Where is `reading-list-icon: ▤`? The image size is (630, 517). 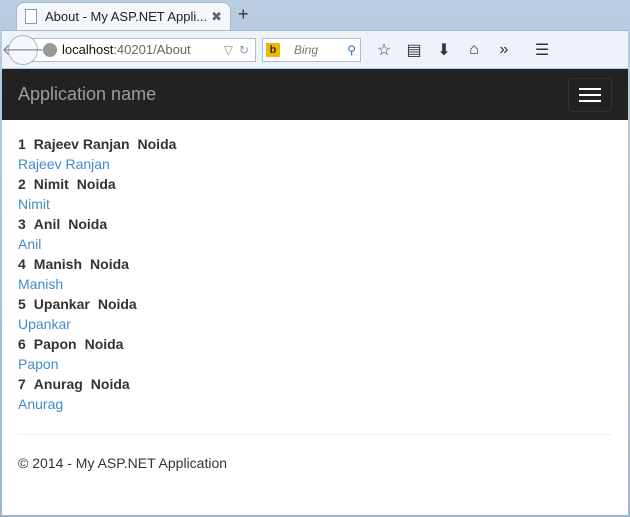
reading-list-icon: ▤ is located at coordinates (414, 50).